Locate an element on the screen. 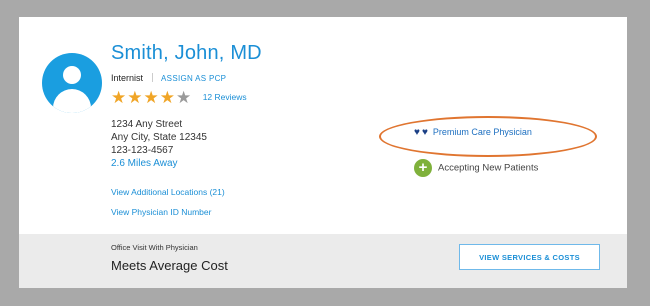 The image size is (650, 306). avatar is located at coordinates (72, 83).